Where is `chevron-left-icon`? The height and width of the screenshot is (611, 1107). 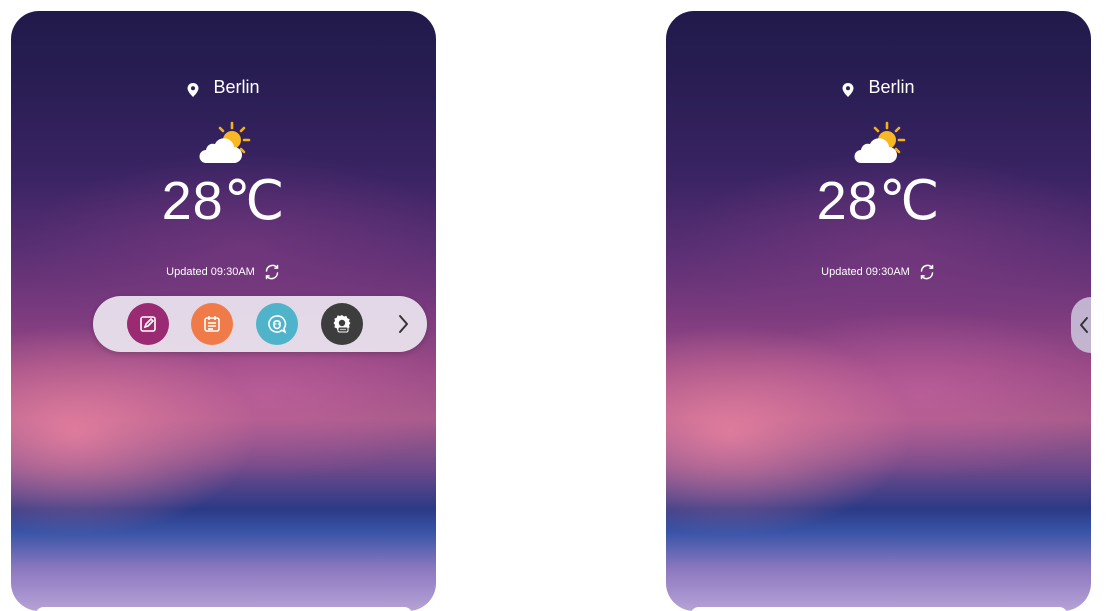
chevron-left-icon is located at coordinates (1084, 325).